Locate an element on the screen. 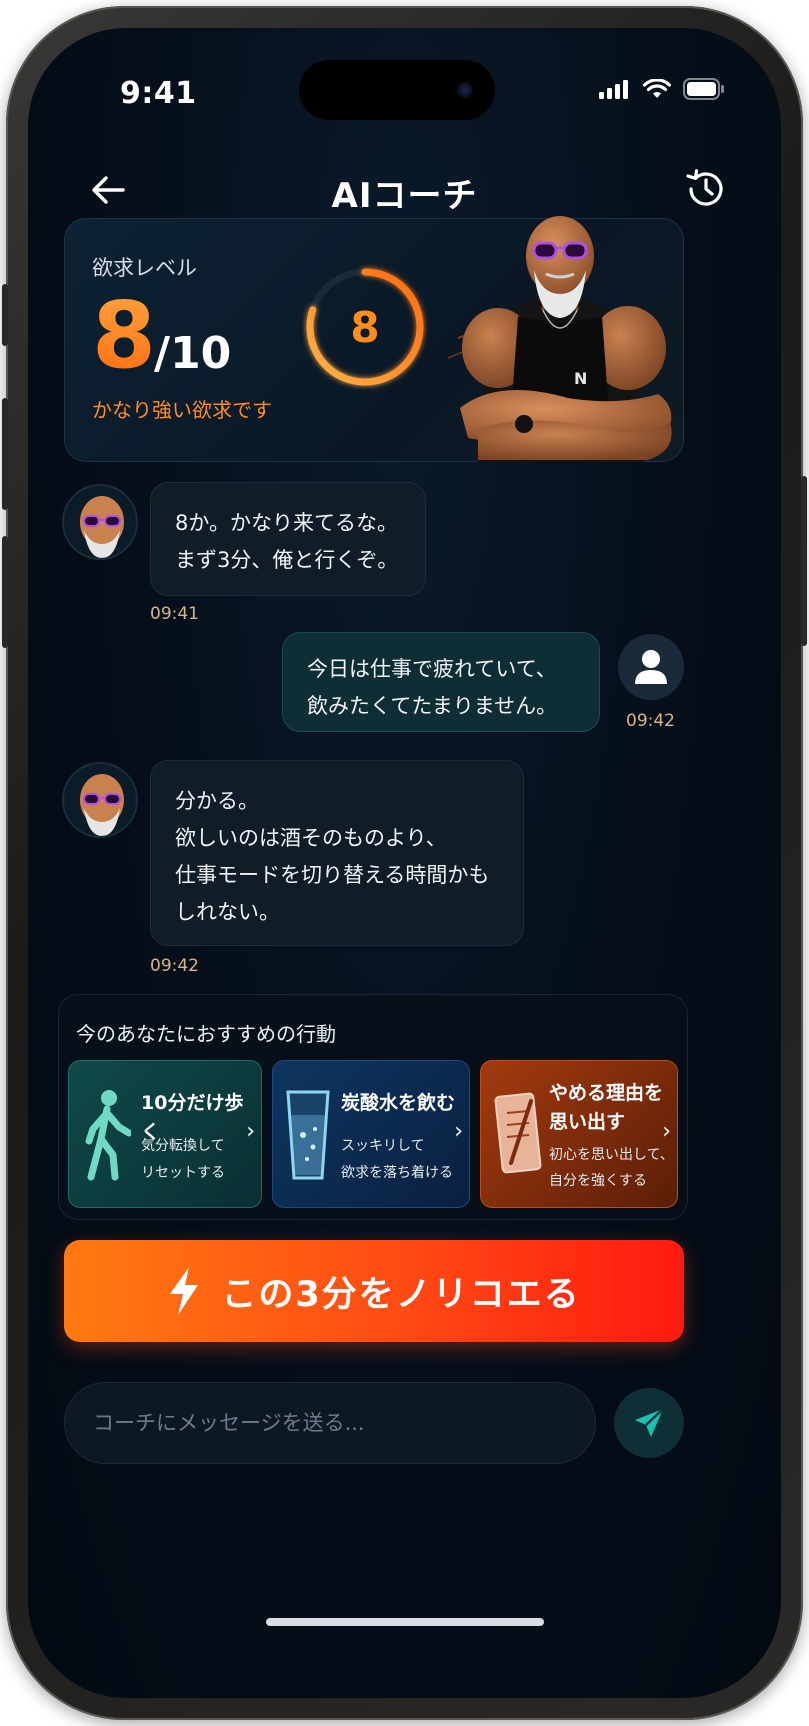 Image resolution: width=809 pixels, height=1726 pixels. message-line: しれない。 is located at coordinates (227, 912).